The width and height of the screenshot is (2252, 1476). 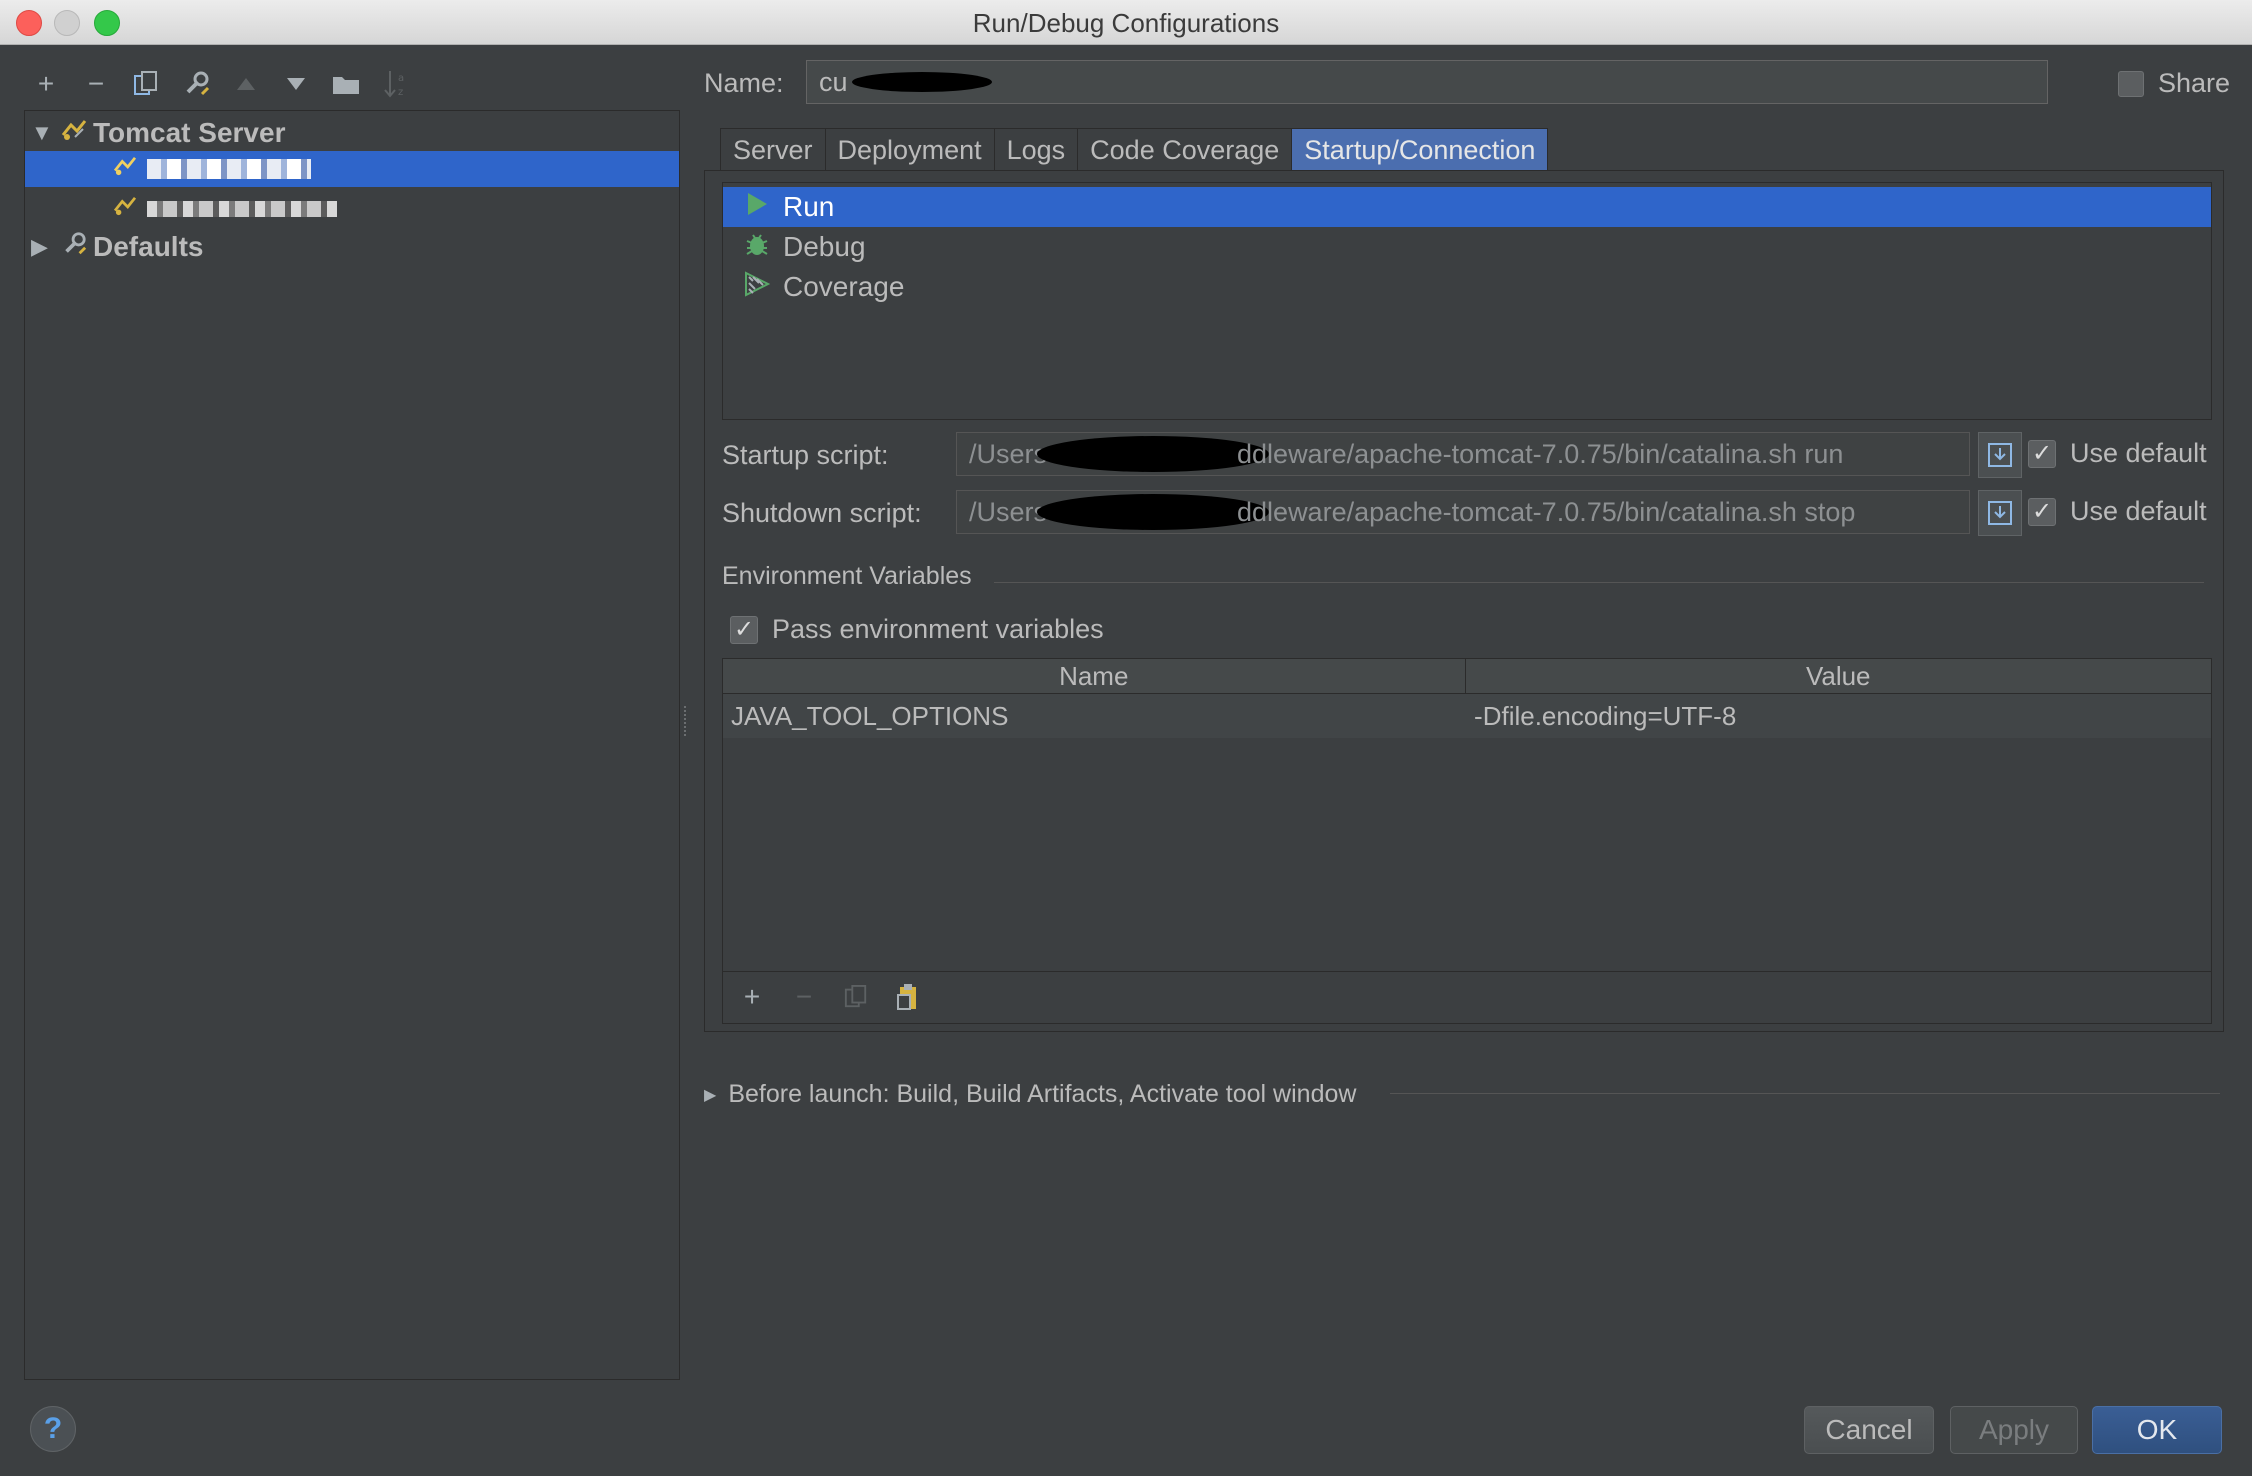 I want to click on apply-button: Apply, so click(x=2014, y=1430).